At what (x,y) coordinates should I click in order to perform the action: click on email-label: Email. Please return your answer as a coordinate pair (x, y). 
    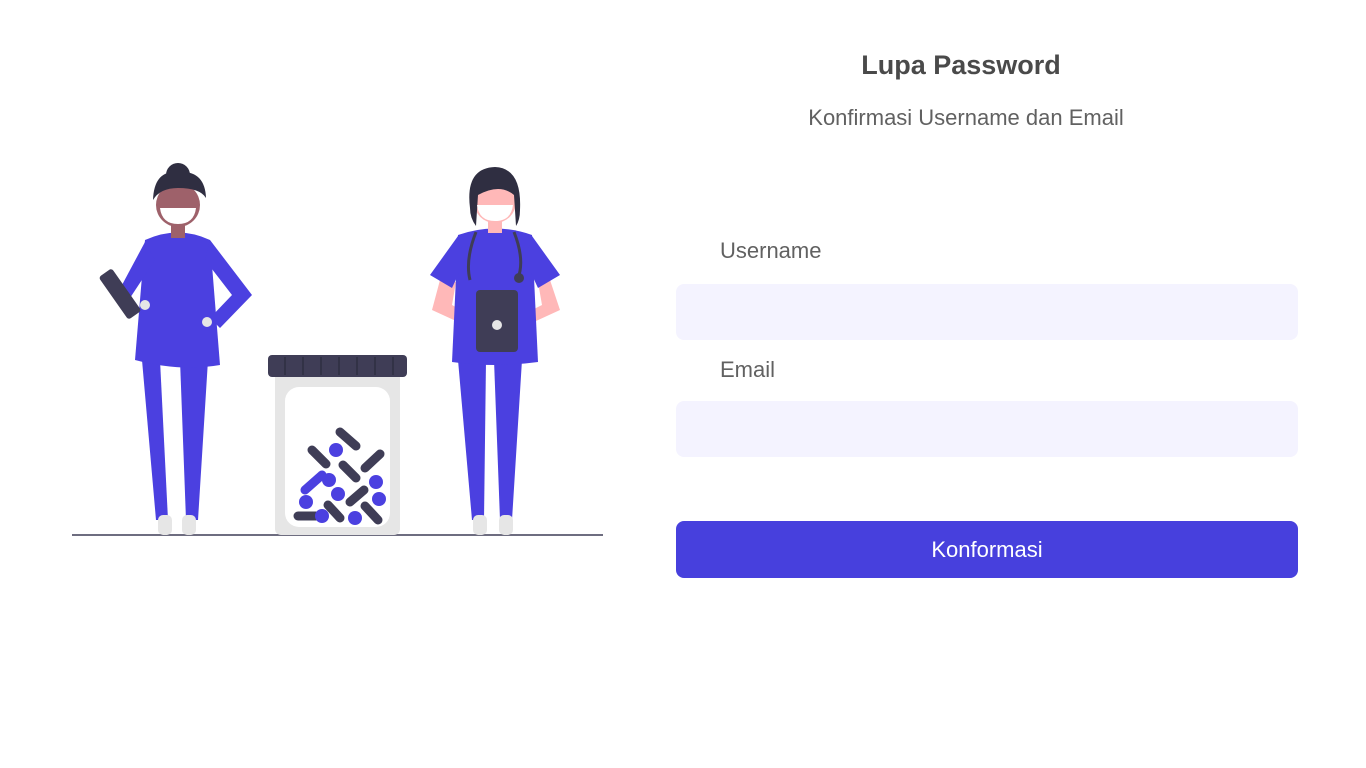
    Looking at the image, I should click on (748, 369).